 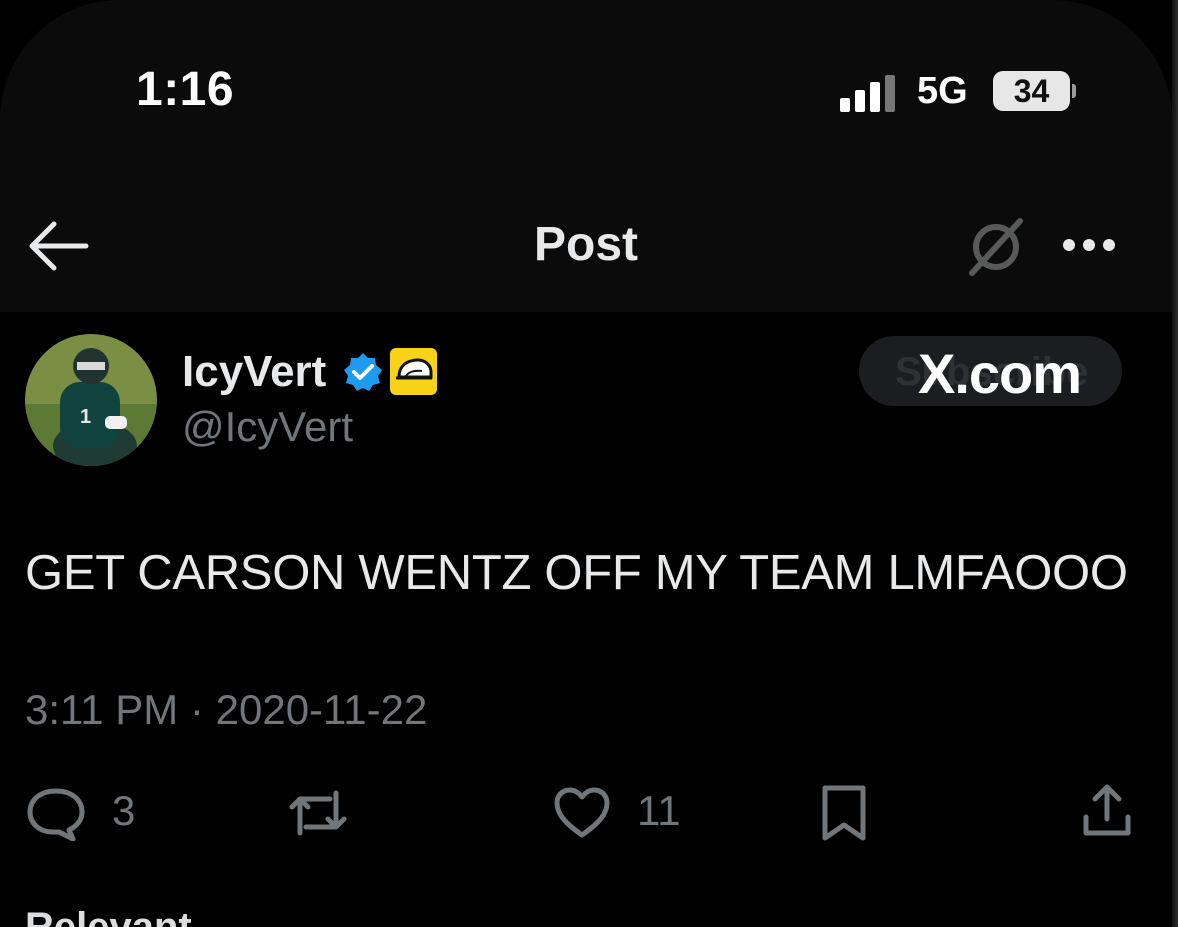 What do you see at coordinates (226, 710) in the screenshot?
I see `post-timestamp: 3:11 PM · 2020-11-22` at bounding box center [226, 710].